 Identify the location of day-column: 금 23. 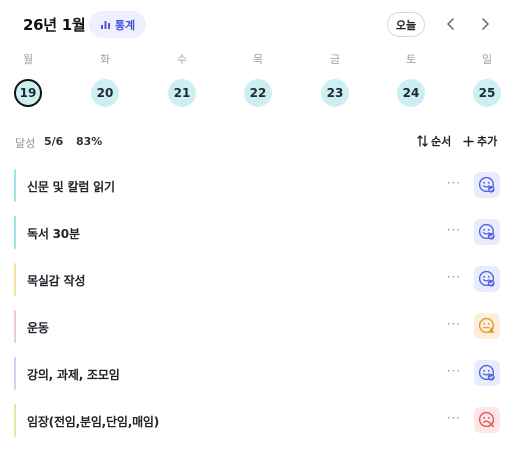
(335, 79).